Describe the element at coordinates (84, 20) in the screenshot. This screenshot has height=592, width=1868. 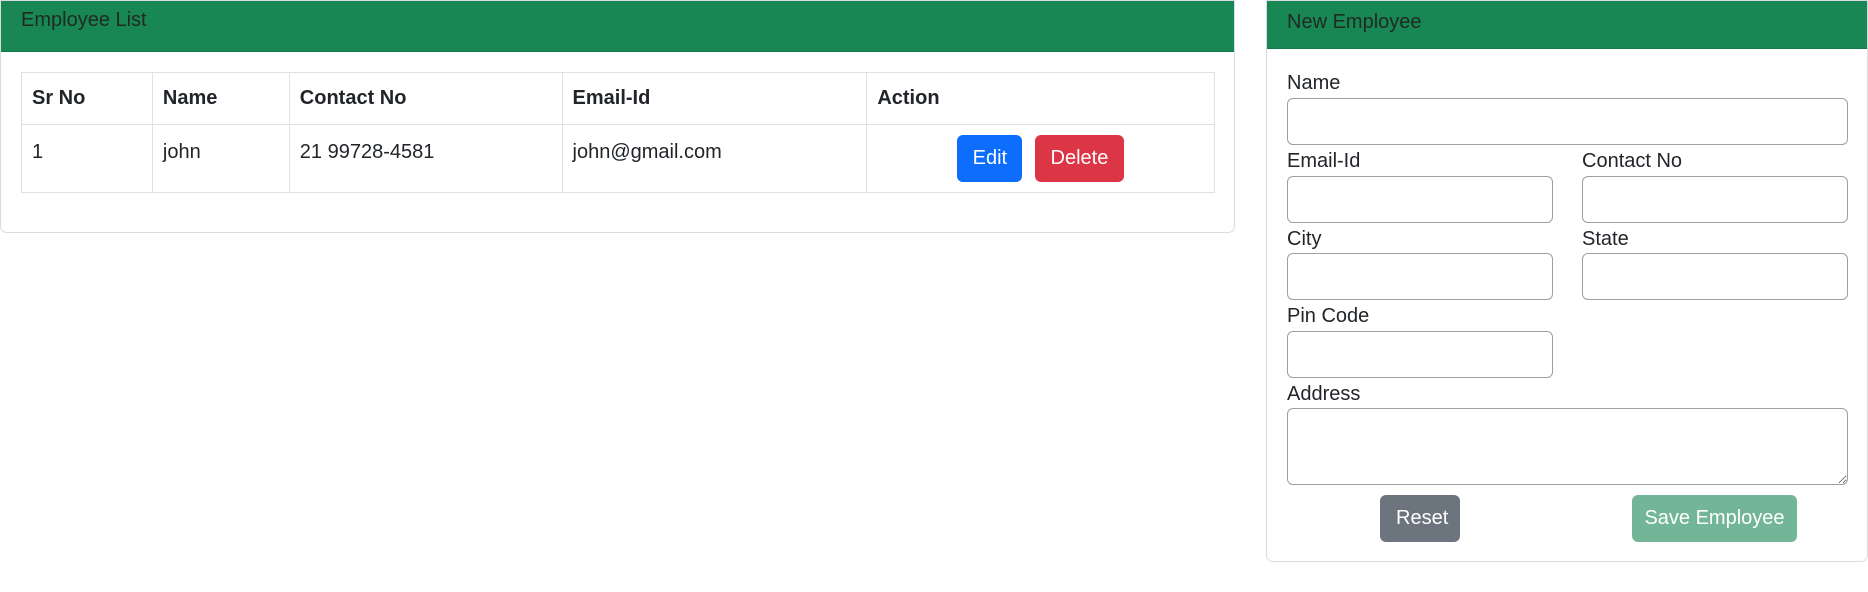
I see `employee-list-title: Employee List` at that location.